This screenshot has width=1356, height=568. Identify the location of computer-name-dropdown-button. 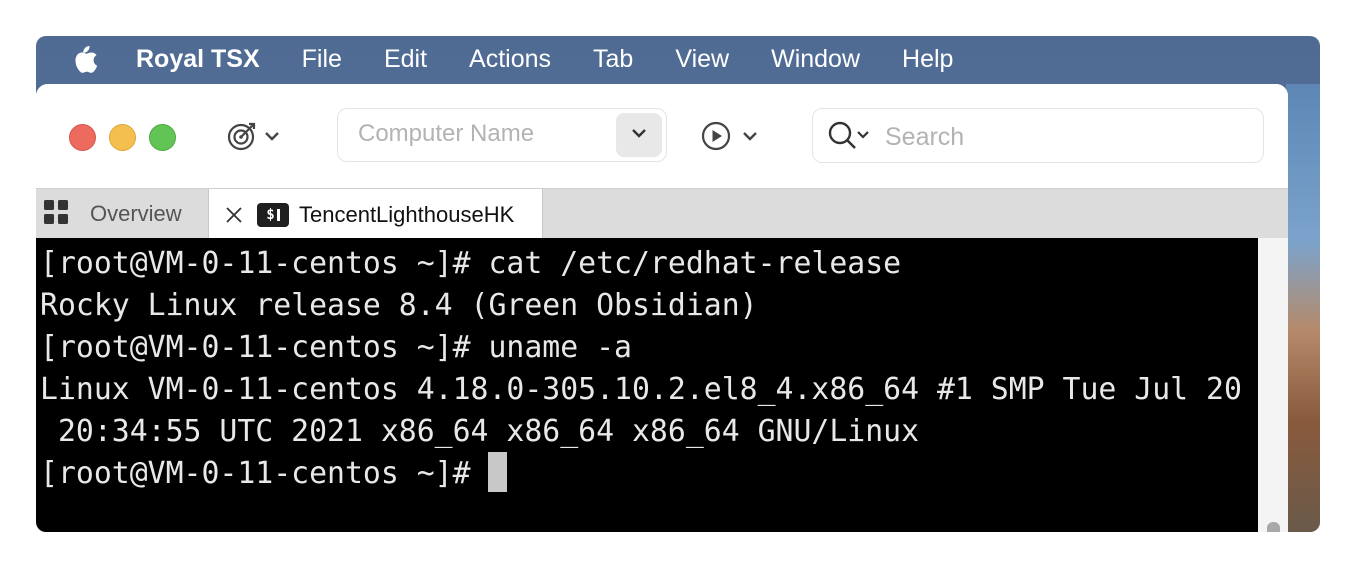
(639, 135).